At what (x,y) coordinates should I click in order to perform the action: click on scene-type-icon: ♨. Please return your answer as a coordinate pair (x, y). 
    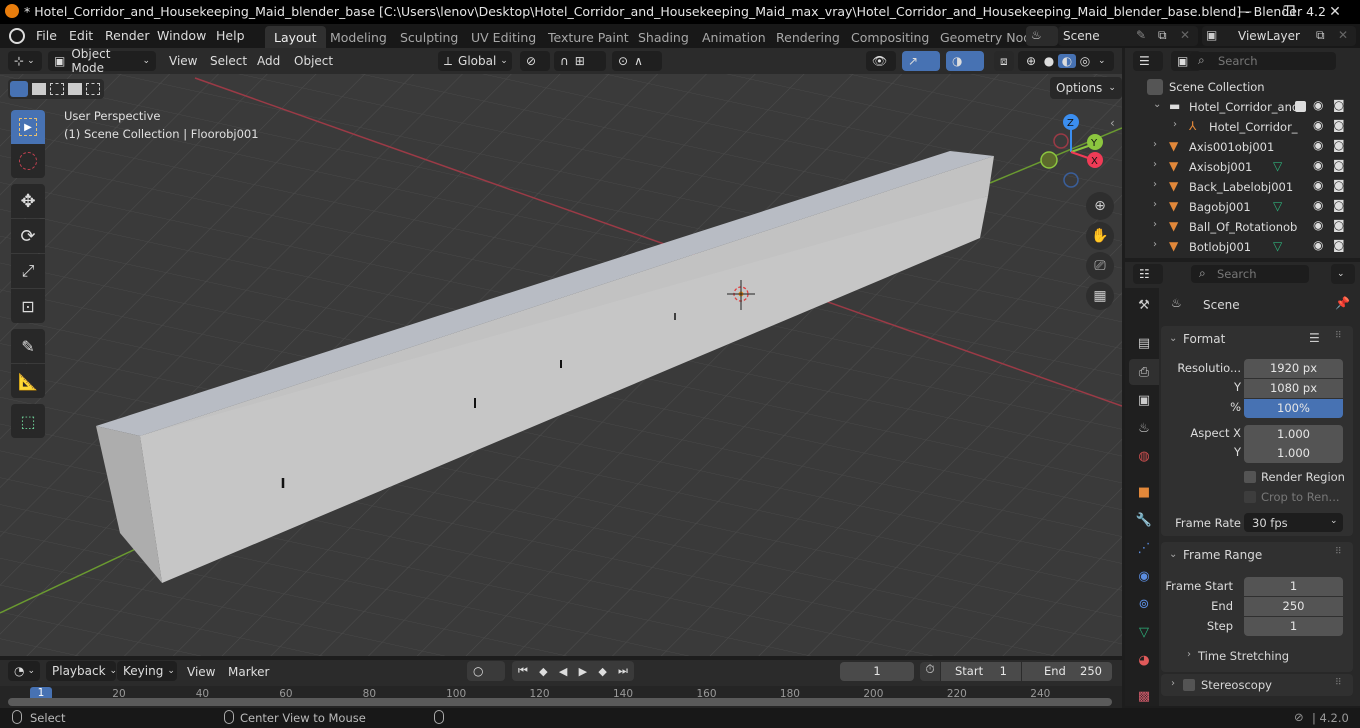
    Looking at the image, I should click on (1042, 36).